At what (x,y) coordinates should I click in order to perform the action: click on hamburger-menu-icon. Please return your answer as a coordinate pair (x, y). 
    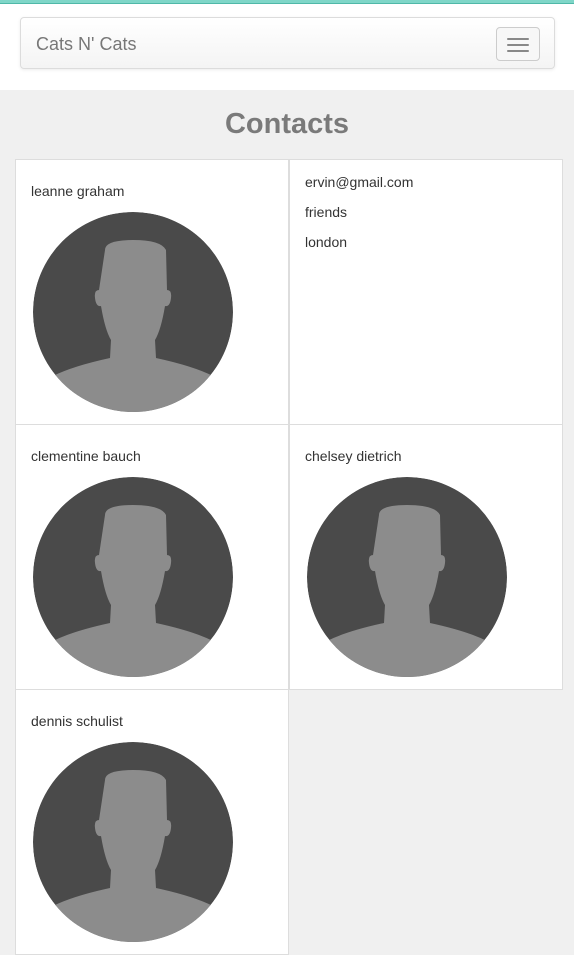
    Looking at the image, I should click on (518, 39).